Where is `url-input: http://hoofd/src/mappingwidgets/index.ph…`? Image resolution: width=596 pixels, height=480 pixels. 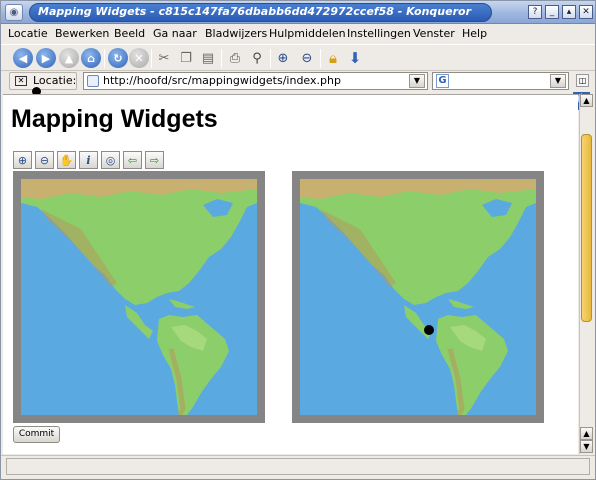 url-input: http://hoofd/src/mappingwidgets/index.ph… is located at coordinates (255, 81).